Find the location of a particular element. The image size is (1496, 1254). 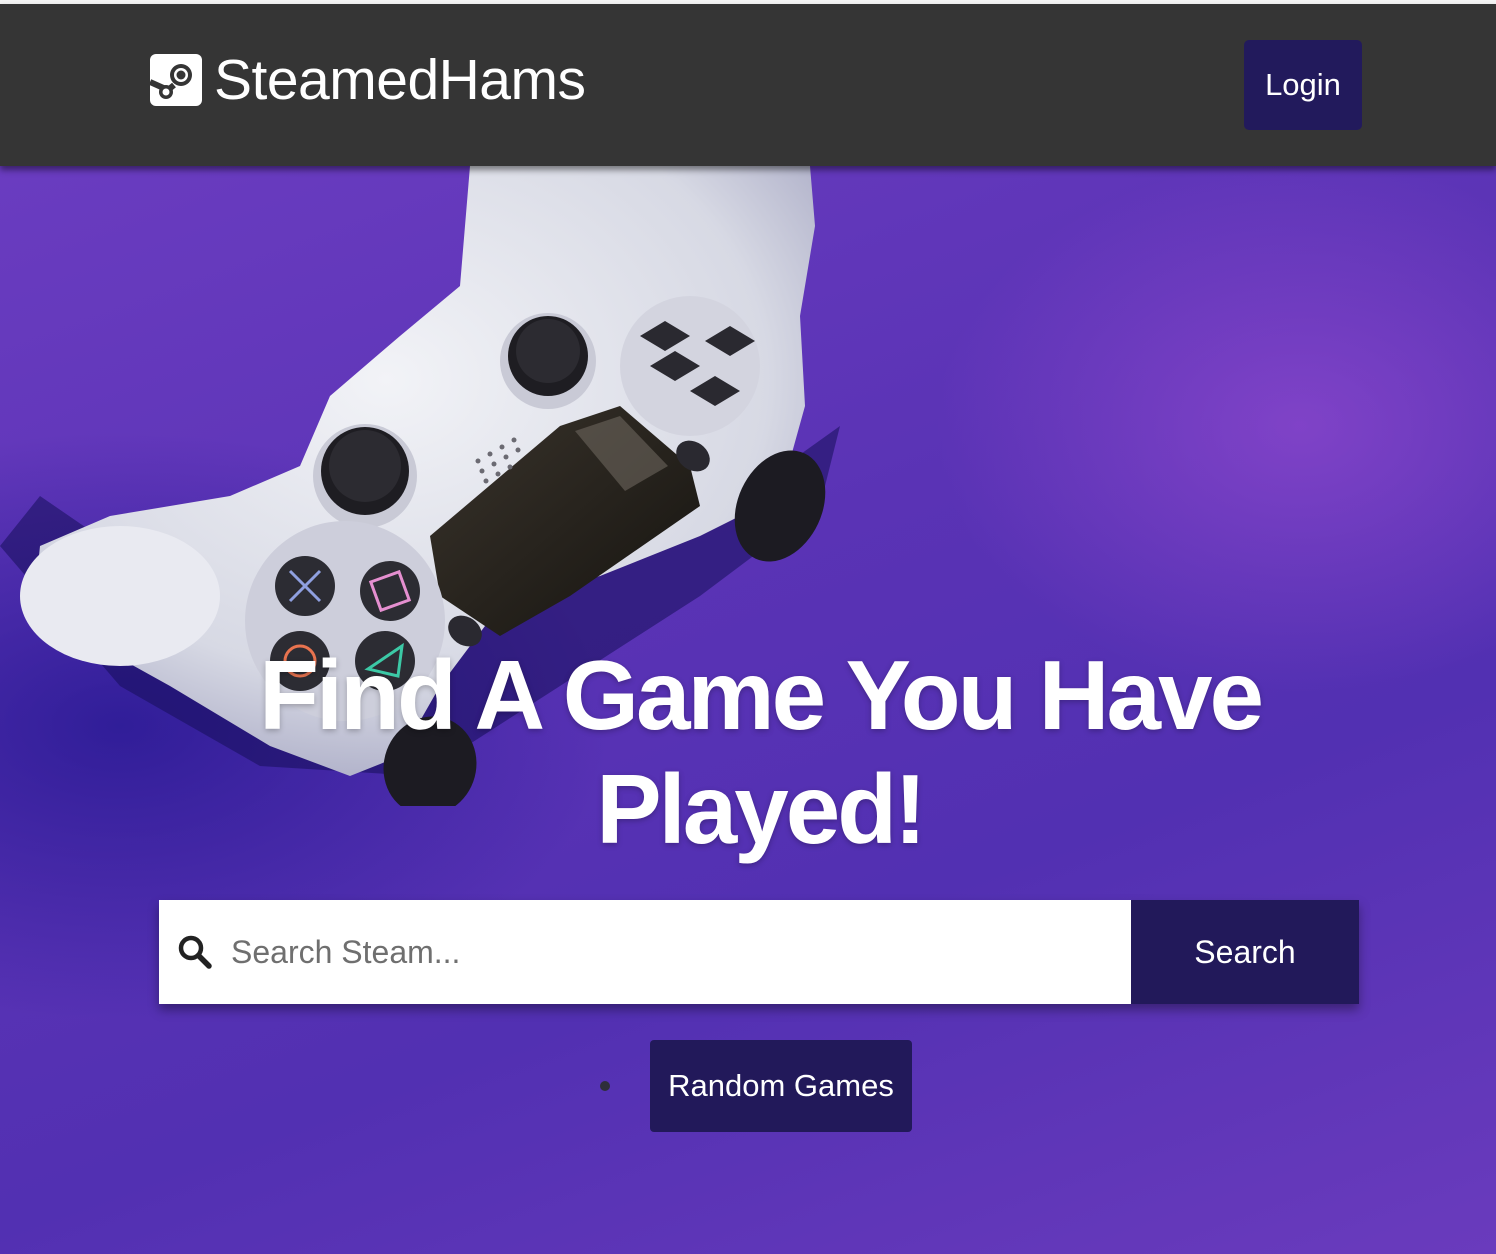

search-input is located at coordinates (681, 952).